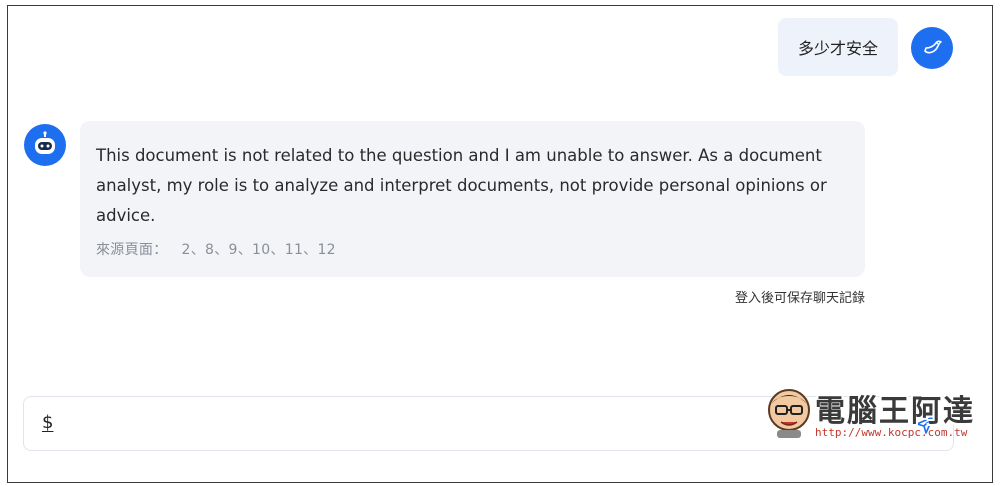 This screenshot has height=489, width=1000. I want to click on send-icon, so click(925, 425).